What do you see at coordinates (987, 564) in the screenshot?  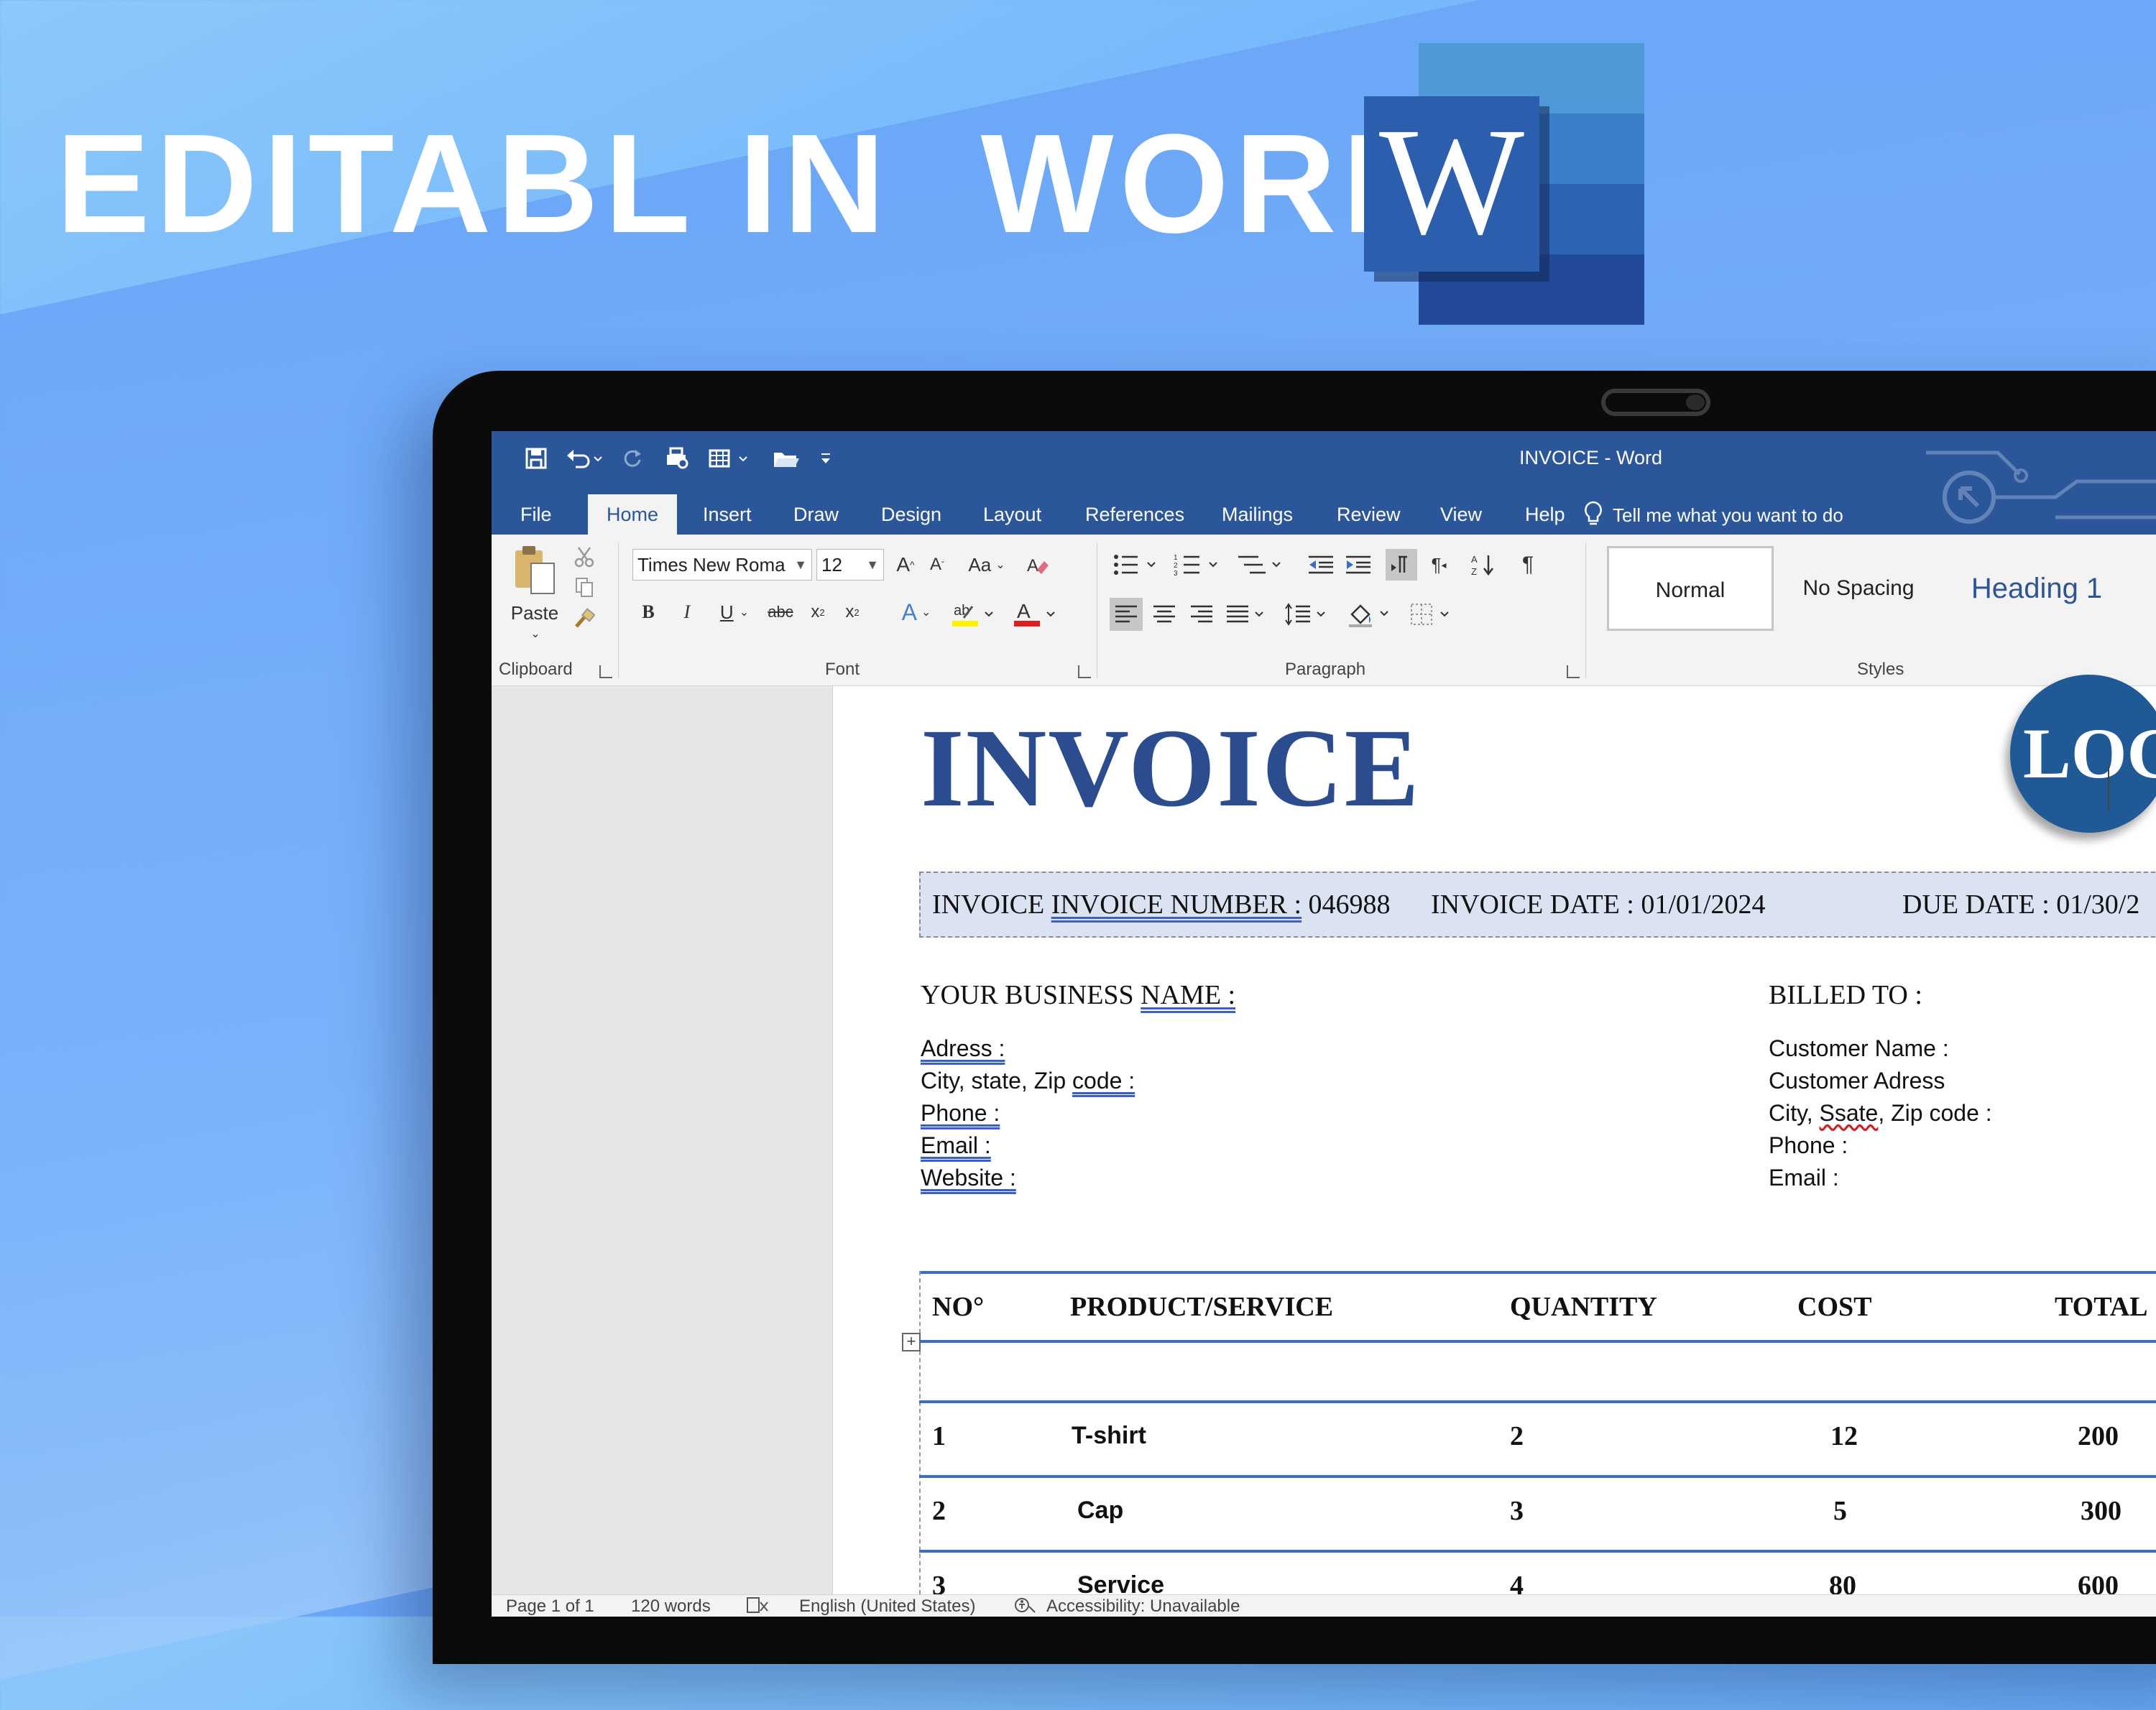 I see `change-case-button: Aa ⌄` at bounding box center [987, 564].